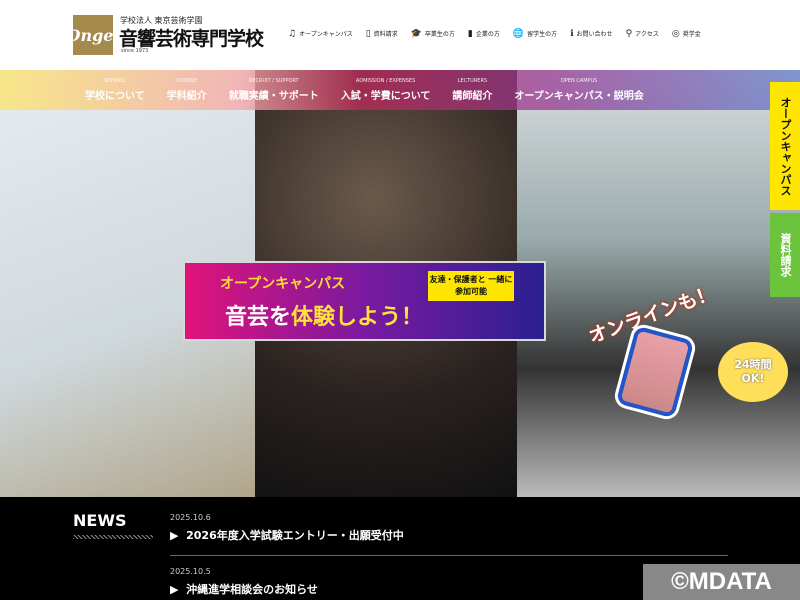 The image size is (800, 600). Describe the element at coordinates (433, 34) in the screenshot. I see `util-graduates: 🎓 卒業生の方` at that location.